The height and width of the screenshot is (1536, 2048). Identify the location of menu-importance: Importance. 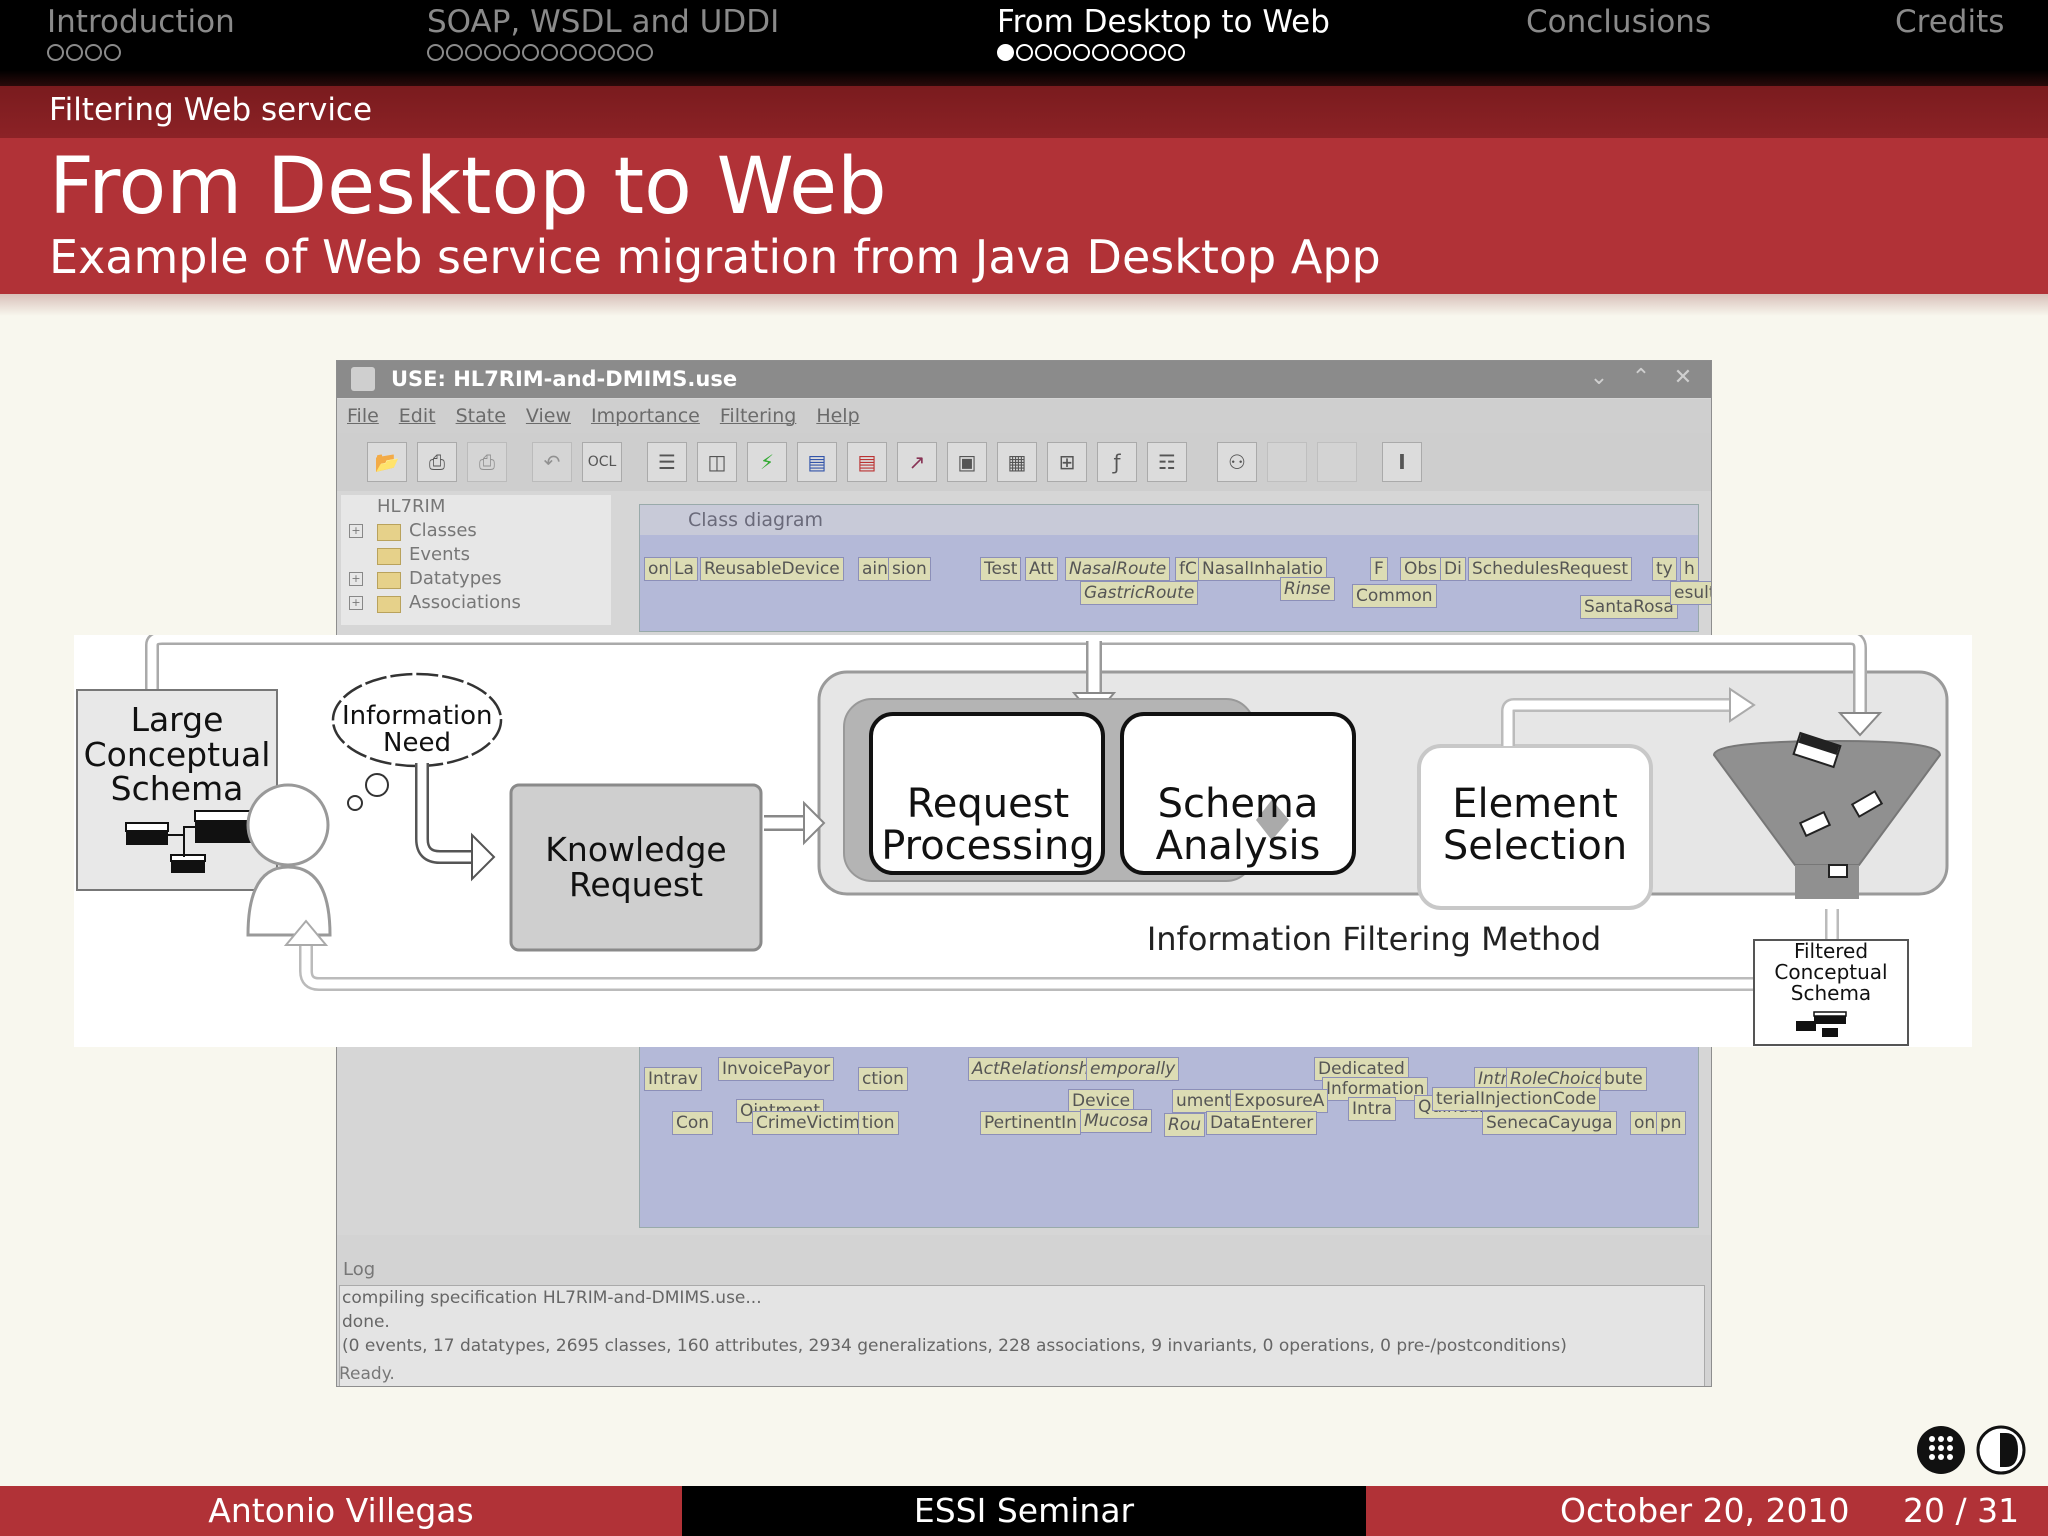
(645, 416).